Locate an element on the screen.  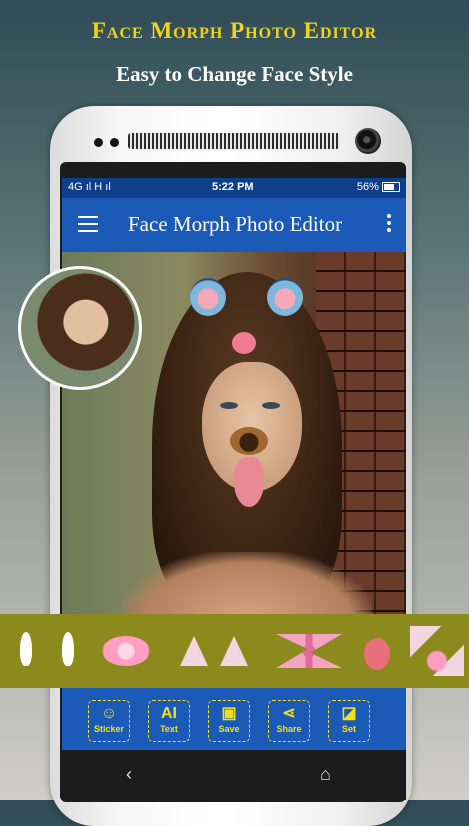
battery-status: 56% is located at coordinates (378, 187).